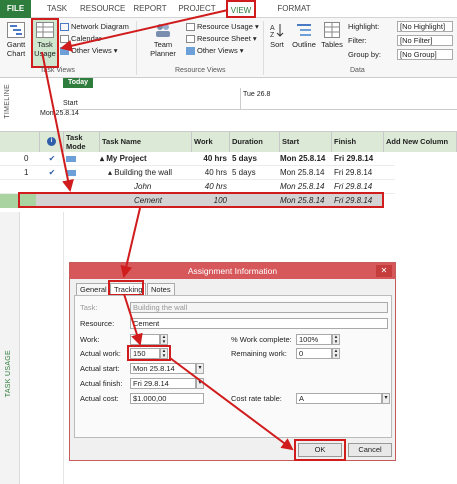 This screenshot has width=457, height=484. I want to click on arrow-actual-work-to-ok, so click(231, 404).